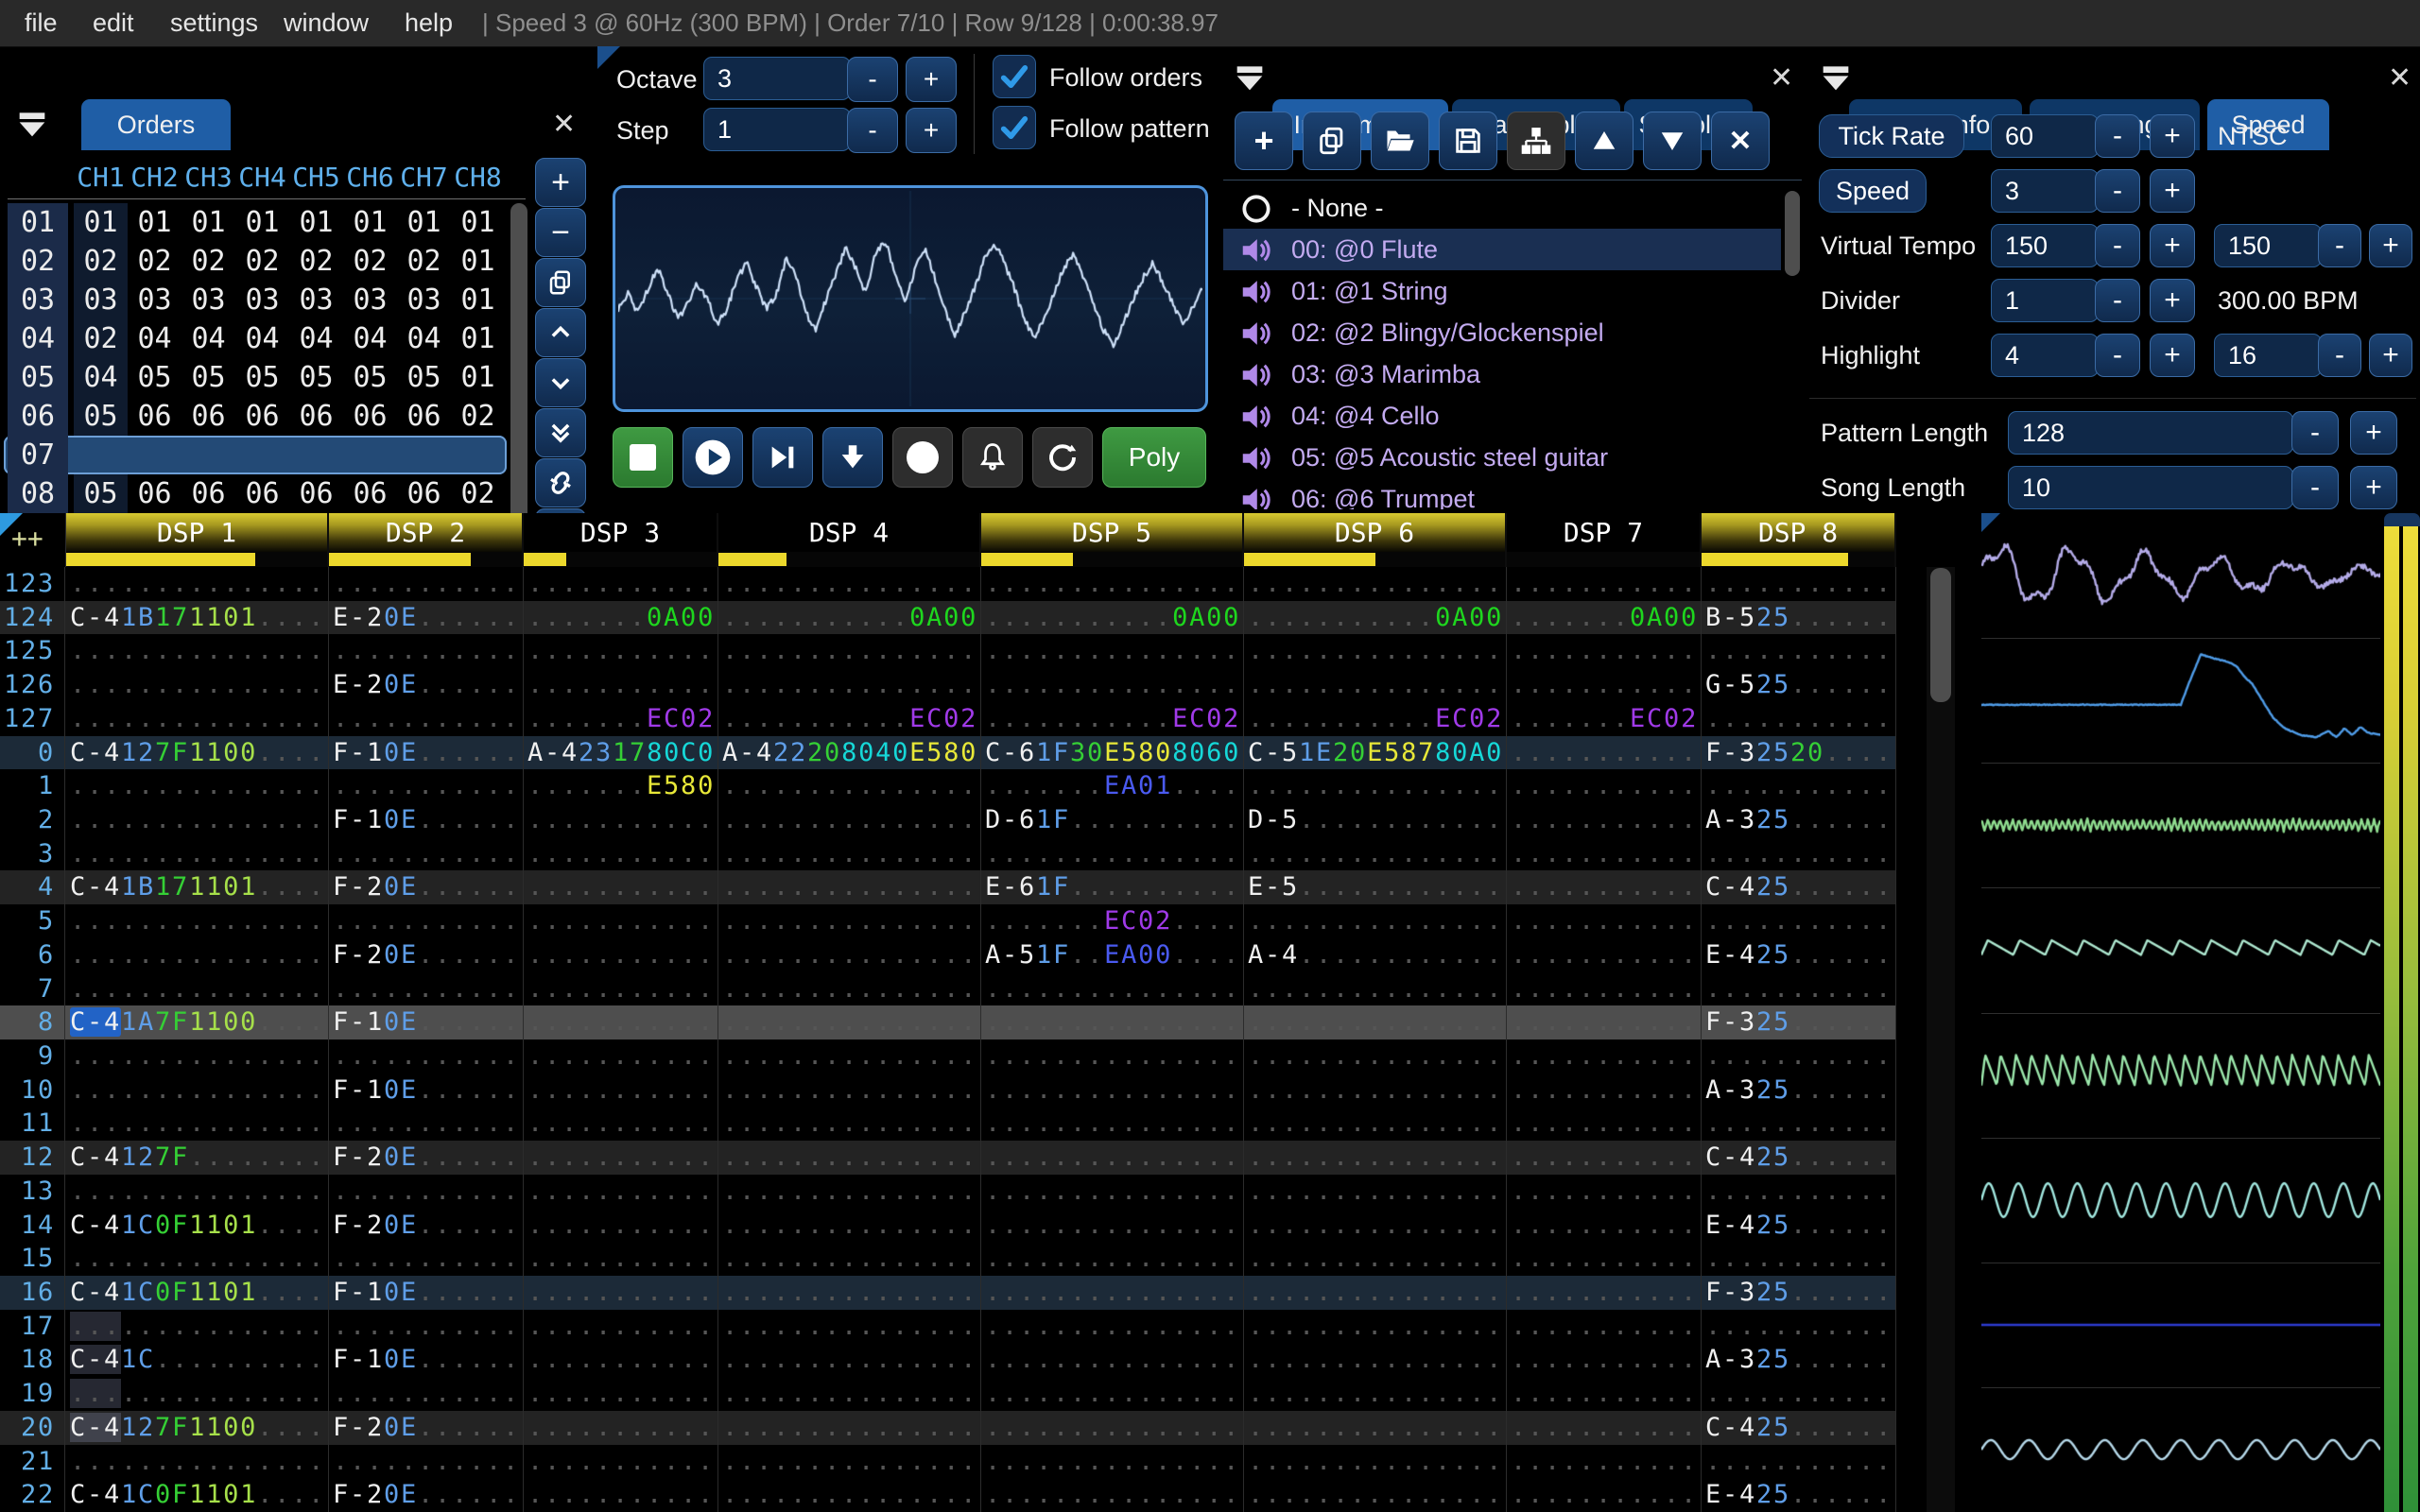  What do you see at coordinates (38, 377) in the screenshot?
I see `order-row-index: 05` at bounding box center [38, 377].